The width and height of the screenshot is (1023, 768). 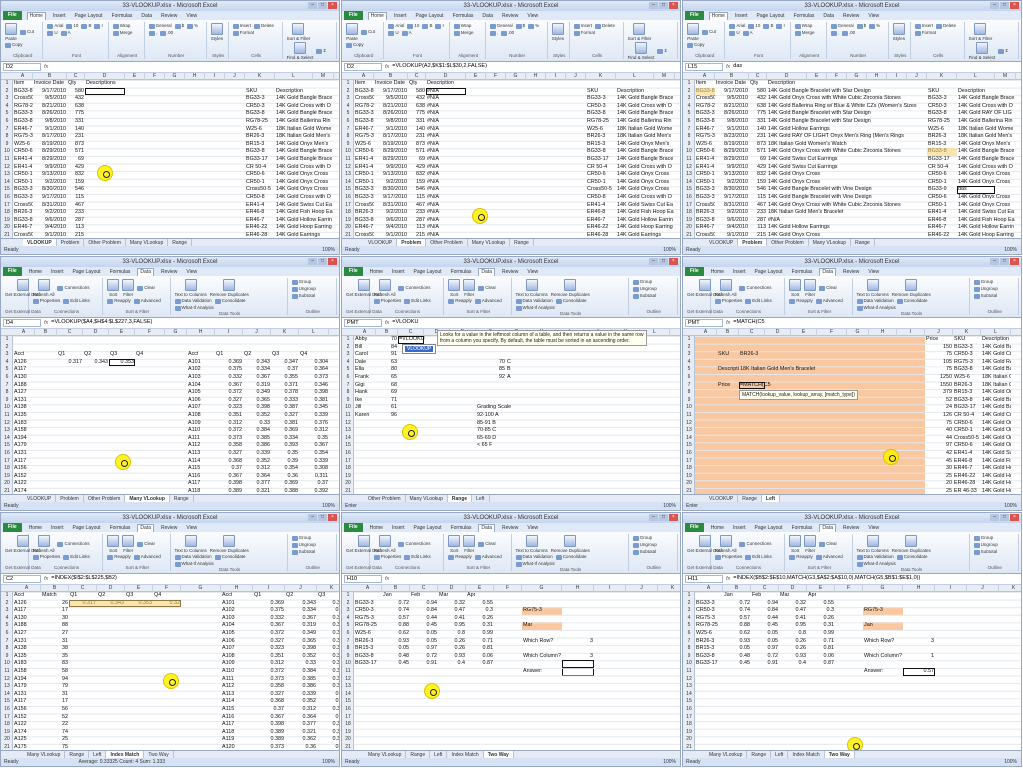 I want to click on cell: 0.364, so click(x=257, y=477).